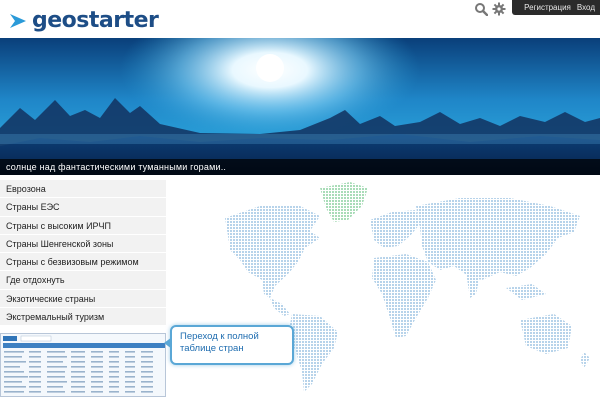 This screenshot has width=600, height=400. Describe the element at coordinates (498, 239) in the screenshot. I see `asia` at that location.